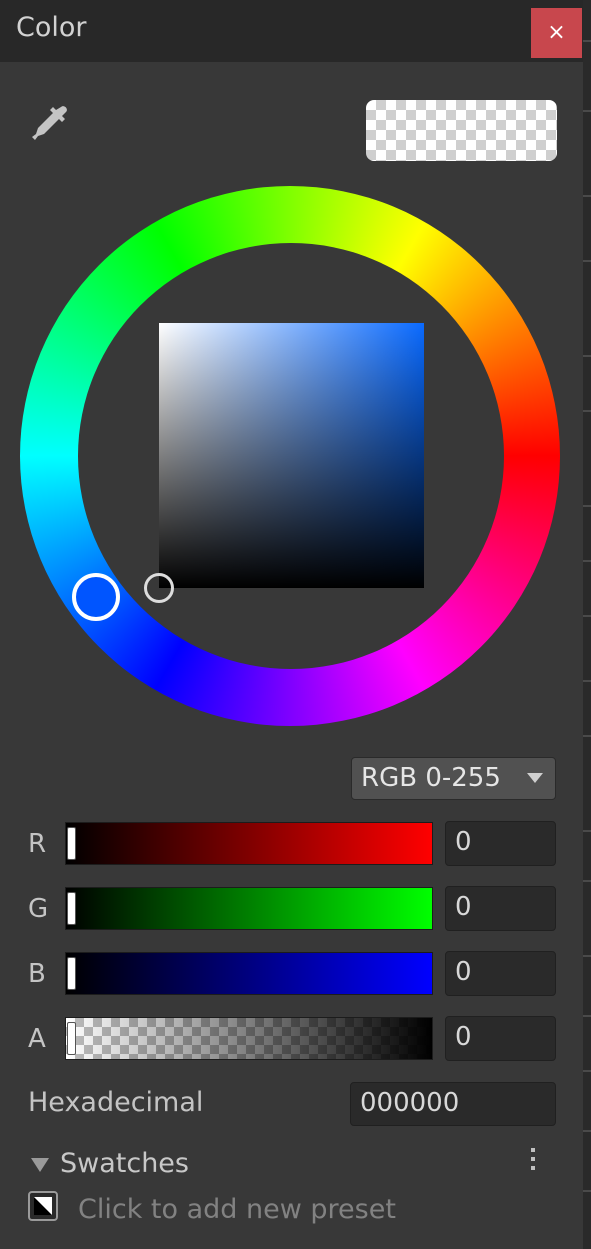 The height and width of the screenshot is (1249, 591). Describe the element at coordinates (40, 1165) in the screenshot. I see `swatches-foldout-icon` at that location.